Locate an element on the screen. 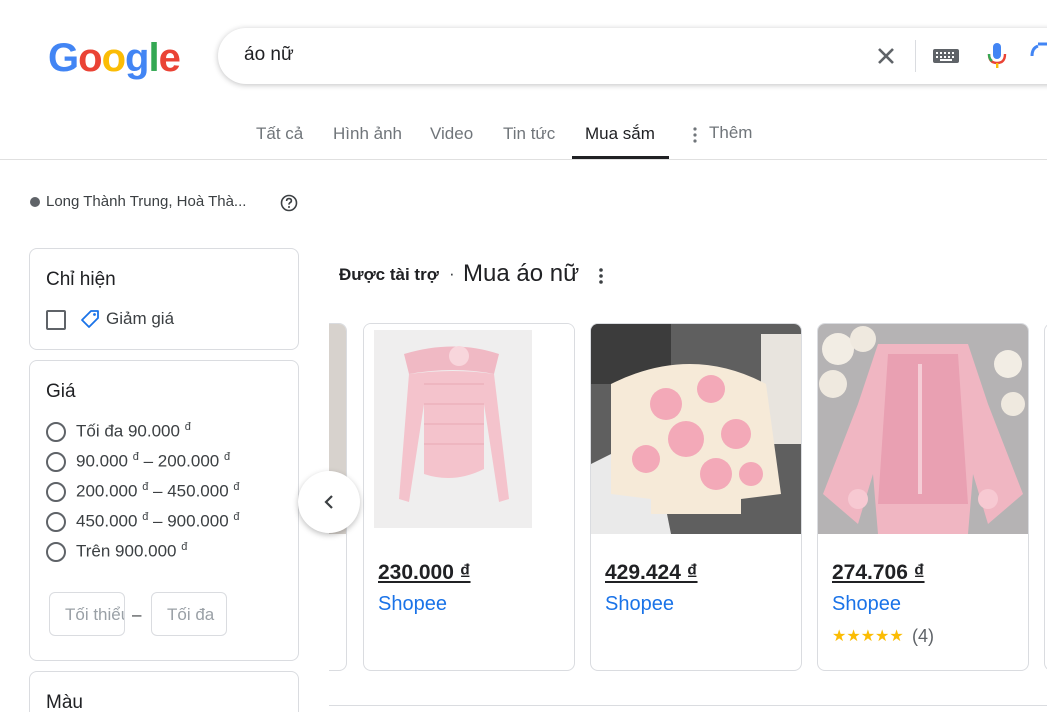 The image size is (1047, 712). product-card: 230.000 ₫ Shopee is located at coordinates (469, 497).